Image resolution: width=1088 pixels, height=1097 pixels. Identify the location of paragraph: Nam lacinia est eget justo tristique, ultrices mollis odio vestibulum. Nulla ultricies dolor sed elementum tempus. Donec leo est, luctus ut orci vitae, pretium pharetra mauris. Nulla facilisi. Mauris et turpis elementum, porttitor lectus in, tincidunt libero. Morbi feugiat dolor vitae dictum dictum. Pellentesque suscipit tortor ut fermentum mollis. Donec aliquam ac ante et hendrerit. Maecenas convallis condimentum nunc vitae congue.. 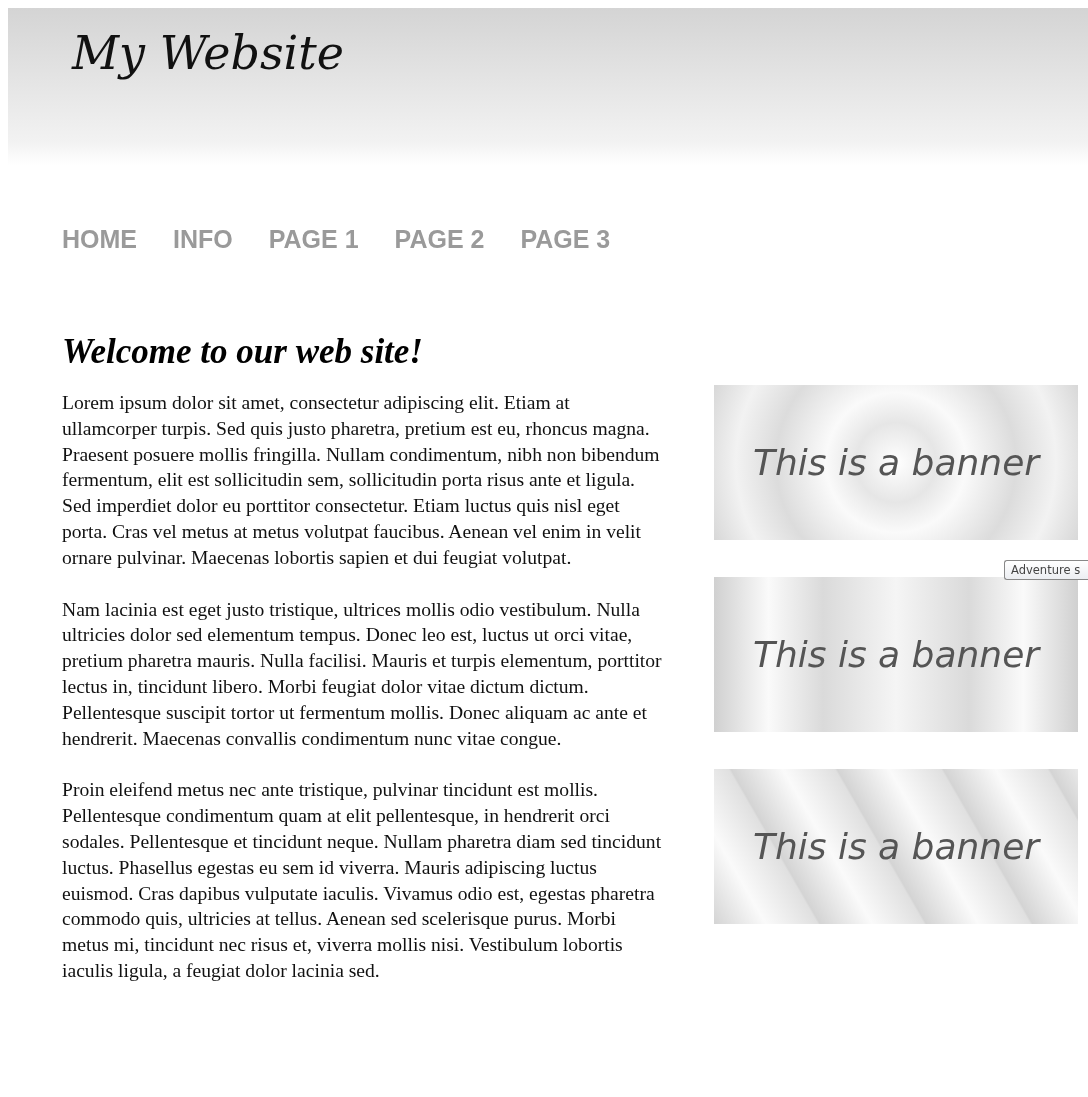
(362, 674).